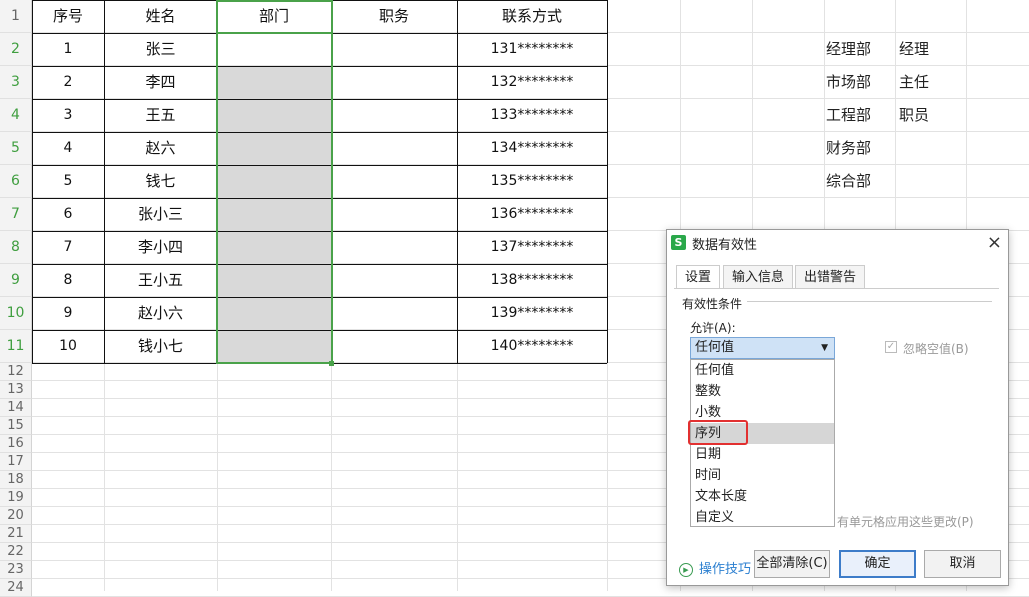  What do you see at coordinates (532, 346) in the screenshot?
I see `table-cell: 140********` at bounding box center [532, 346].